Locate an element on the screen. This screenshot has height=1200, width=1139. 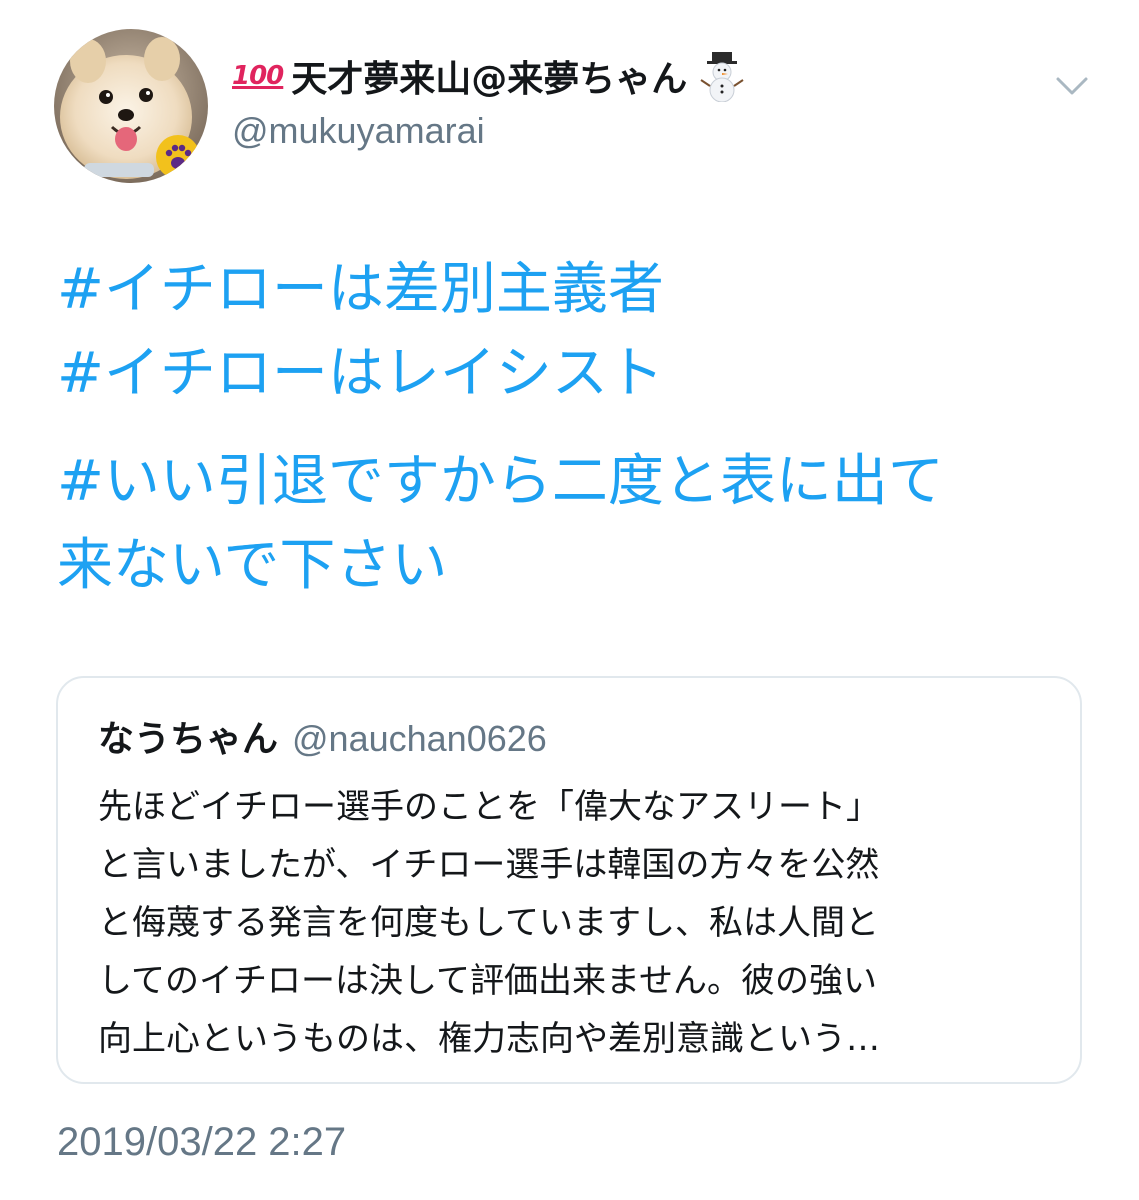
hashtag-link-continued: 来ないで下さい is located at coordinates (577, 566).